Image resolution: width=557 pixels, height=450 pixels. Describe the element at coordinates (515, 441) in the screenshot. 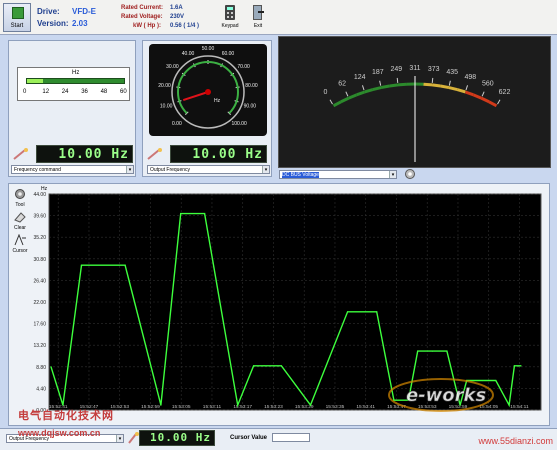

I see `watermark-url-right: www.55dianzi.com` at that location.